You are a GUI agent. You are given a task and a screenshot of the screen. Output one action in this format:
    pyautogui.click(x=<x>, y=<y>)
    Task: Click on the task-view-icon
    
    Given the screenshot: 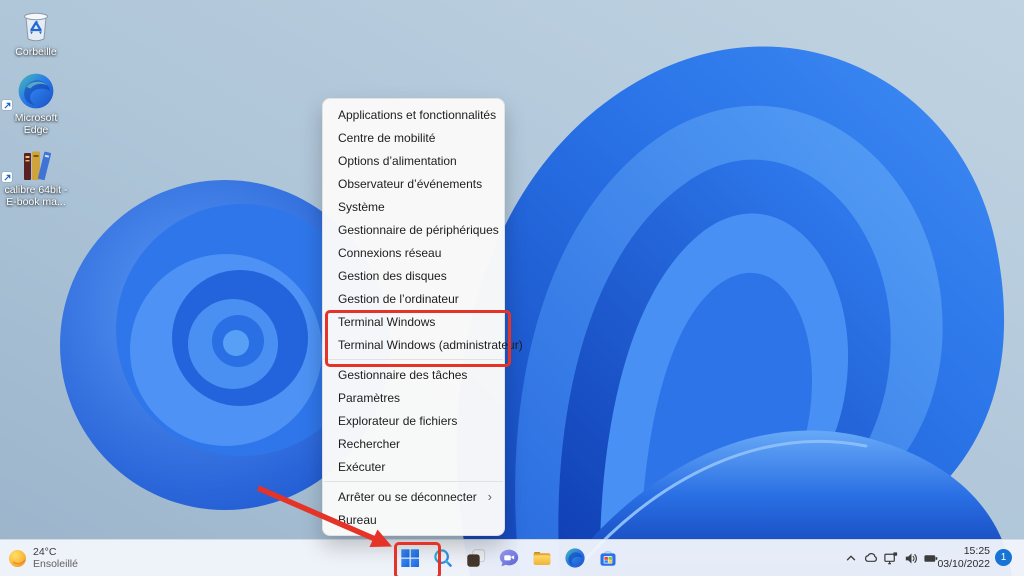 What is the action you would take?
    pyautogui.click(x=476, y=558)
    